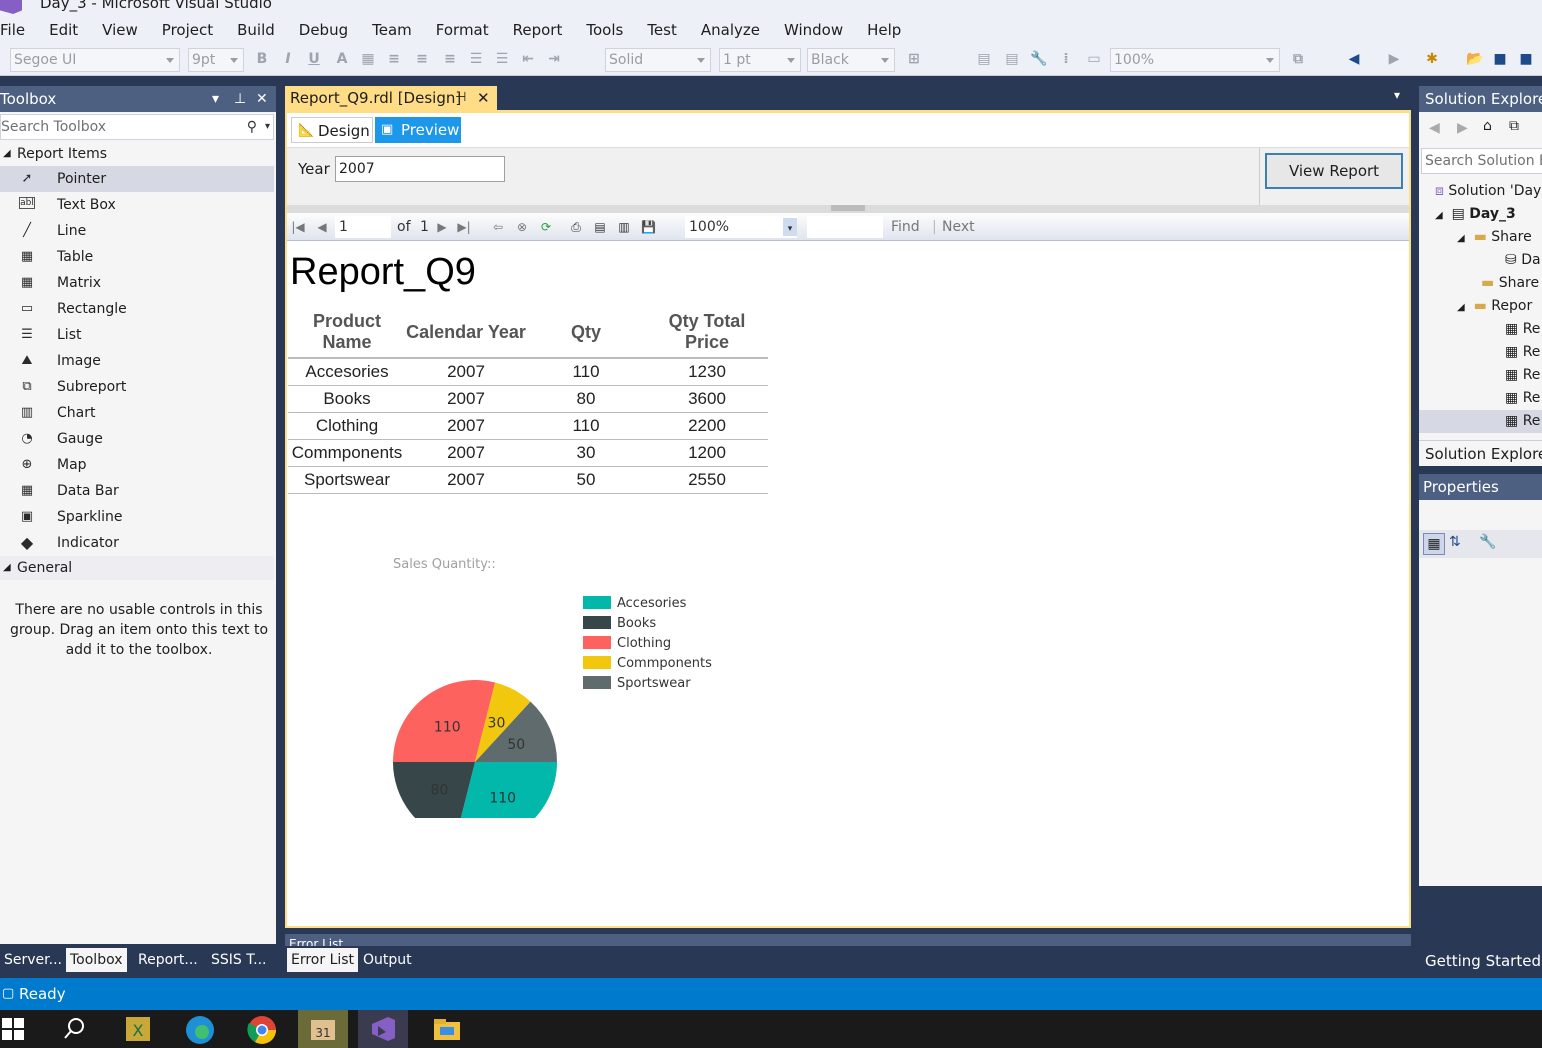 The image size is (1542, 1048). I want to click on tool-map: ⊕ Map, so click(137, 465).